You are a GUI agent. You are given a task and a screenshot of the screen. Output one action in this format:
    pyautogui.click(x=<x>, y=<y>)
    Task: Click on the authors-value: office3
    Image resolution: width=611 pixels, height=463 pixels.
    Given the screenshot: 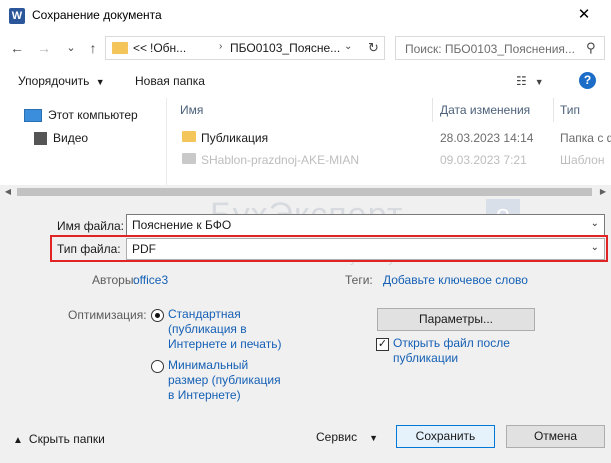 What is the action you would take?
    pyautogui.click(x=150, y=280)
    